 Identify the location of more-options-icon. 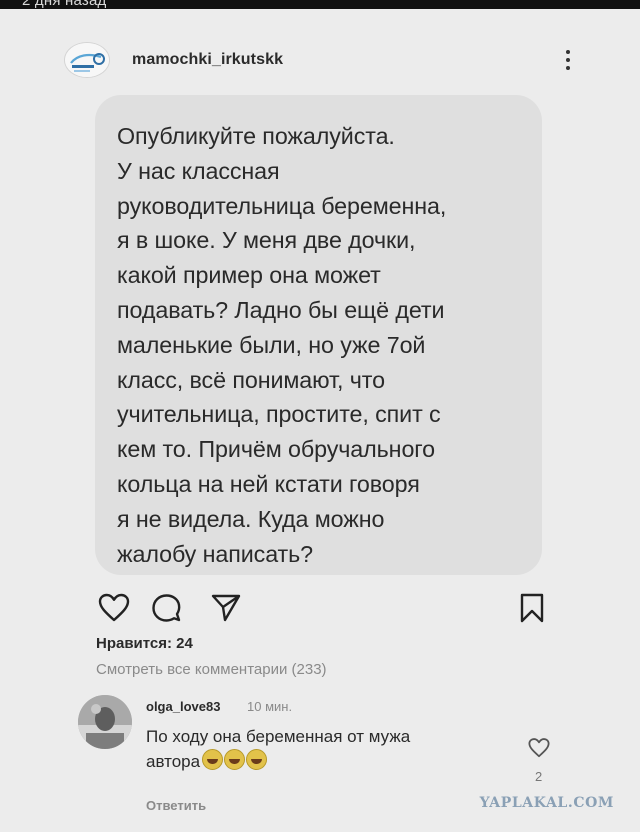
(568, 60).